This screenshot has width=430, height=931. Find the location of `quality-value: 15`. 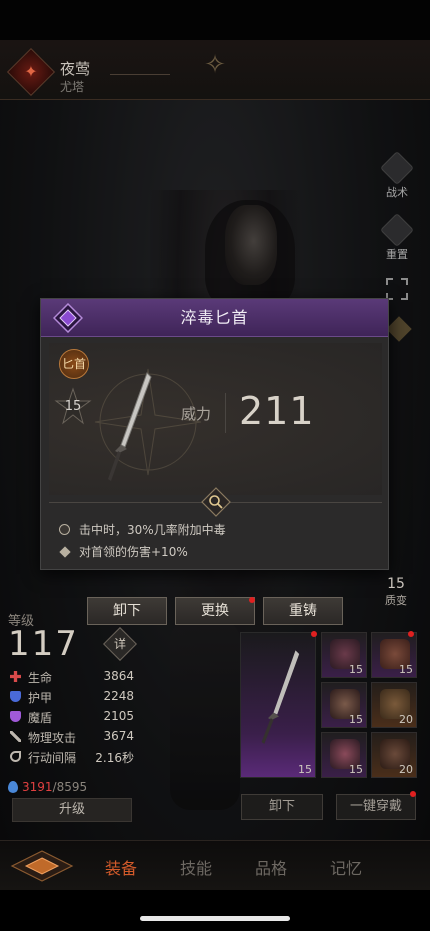

quality-value: 15 is located at coordinates (396, 584).